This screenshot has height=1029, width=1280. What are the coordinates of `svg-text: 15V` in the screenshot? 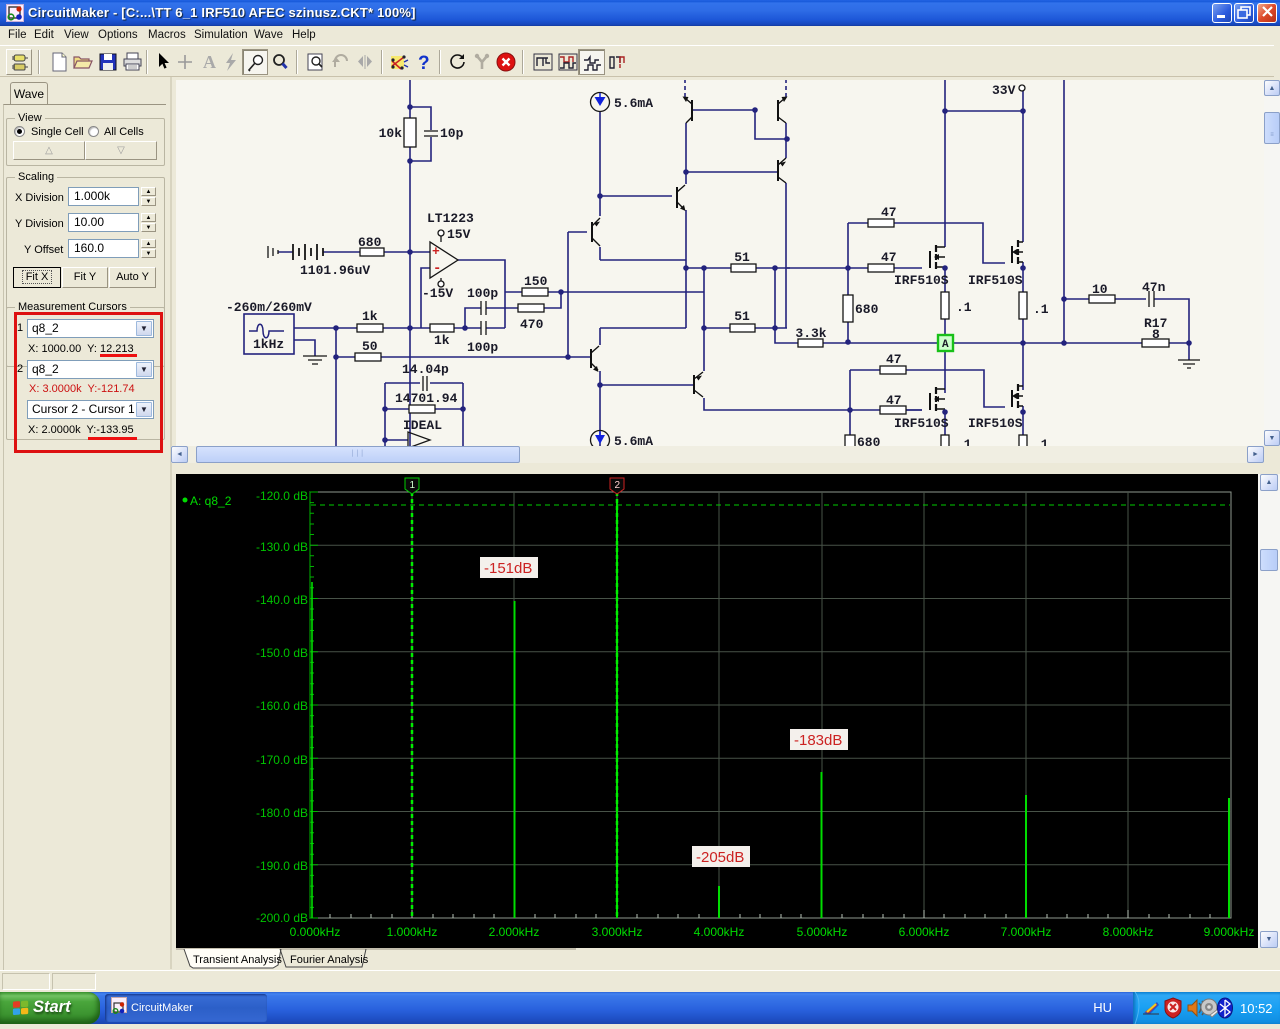 It's located at (459, 234).